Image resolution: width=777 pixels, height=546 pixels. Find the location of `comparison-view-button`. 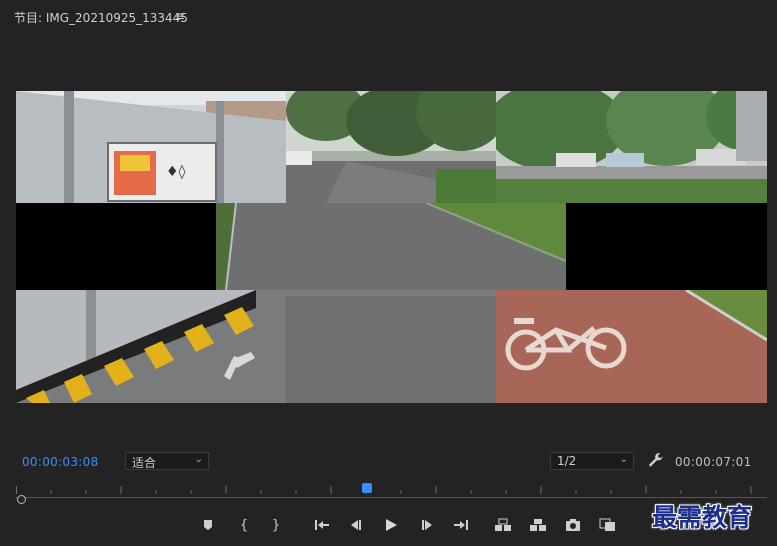

comparison-view-button is located at coordinates (608, 525).